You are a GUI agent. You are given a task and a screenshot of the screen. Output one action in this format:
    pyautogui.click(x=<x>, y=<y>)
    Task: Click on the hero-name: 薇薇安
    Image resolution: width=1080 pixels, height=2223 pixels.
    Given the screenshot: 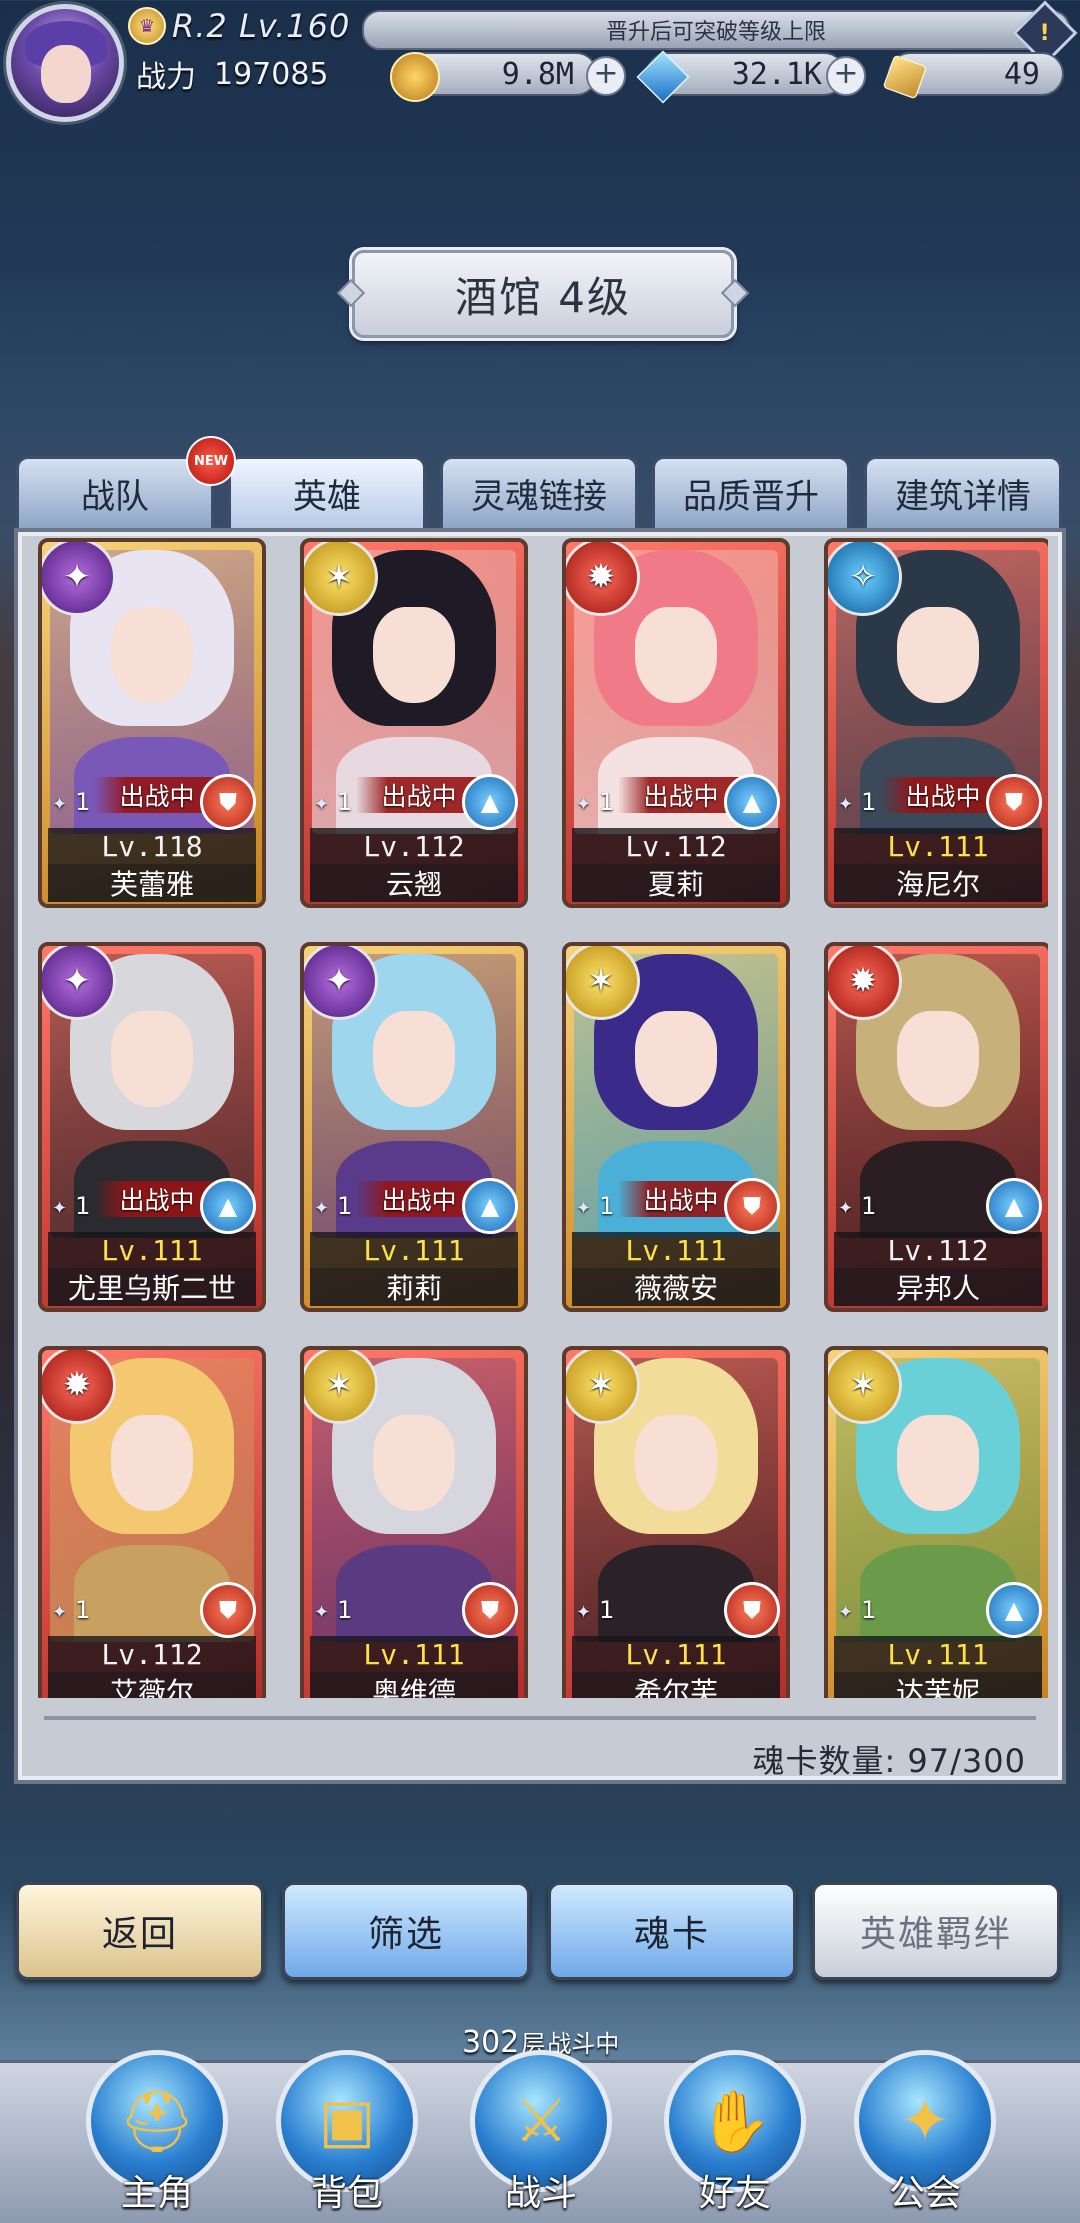 What is the action you would take?
    pyautogui.click(x=676, y=1287)
    